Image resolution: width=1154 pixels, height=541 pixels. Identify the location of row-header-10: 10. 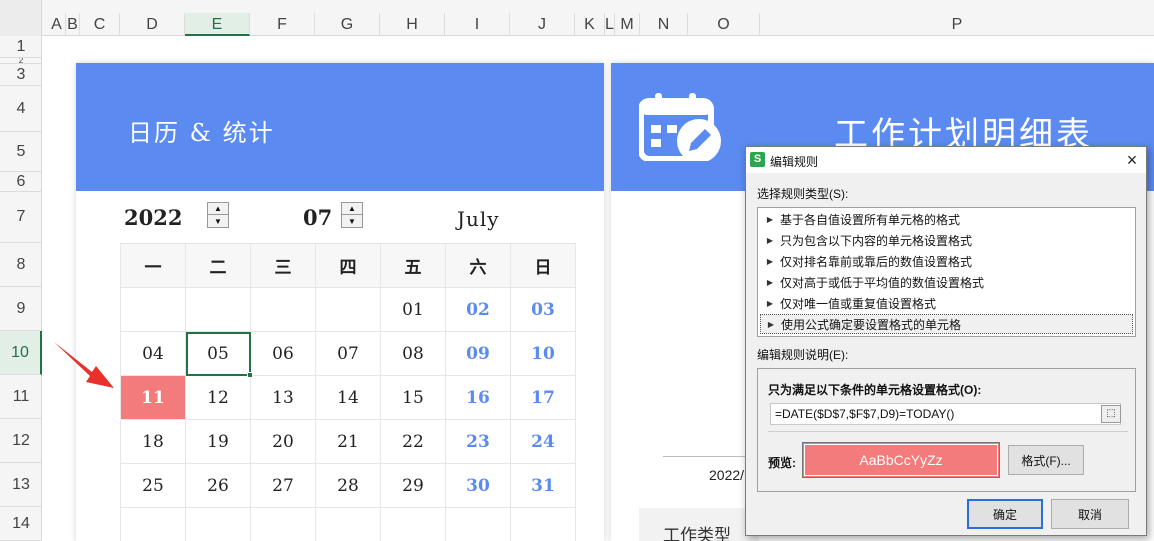
(21, 353).